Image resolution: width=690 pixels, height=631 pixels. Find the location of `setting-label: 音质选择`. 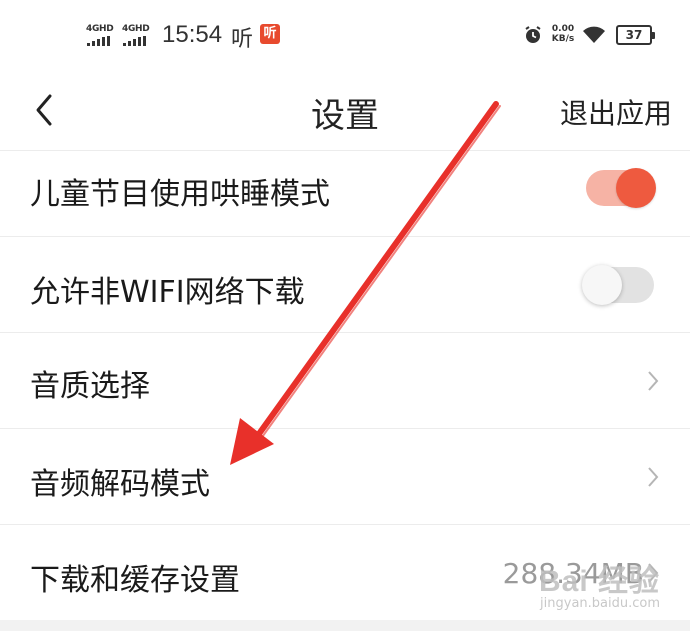

setting-label: 音质选择 is located at coordinates (90, 386).